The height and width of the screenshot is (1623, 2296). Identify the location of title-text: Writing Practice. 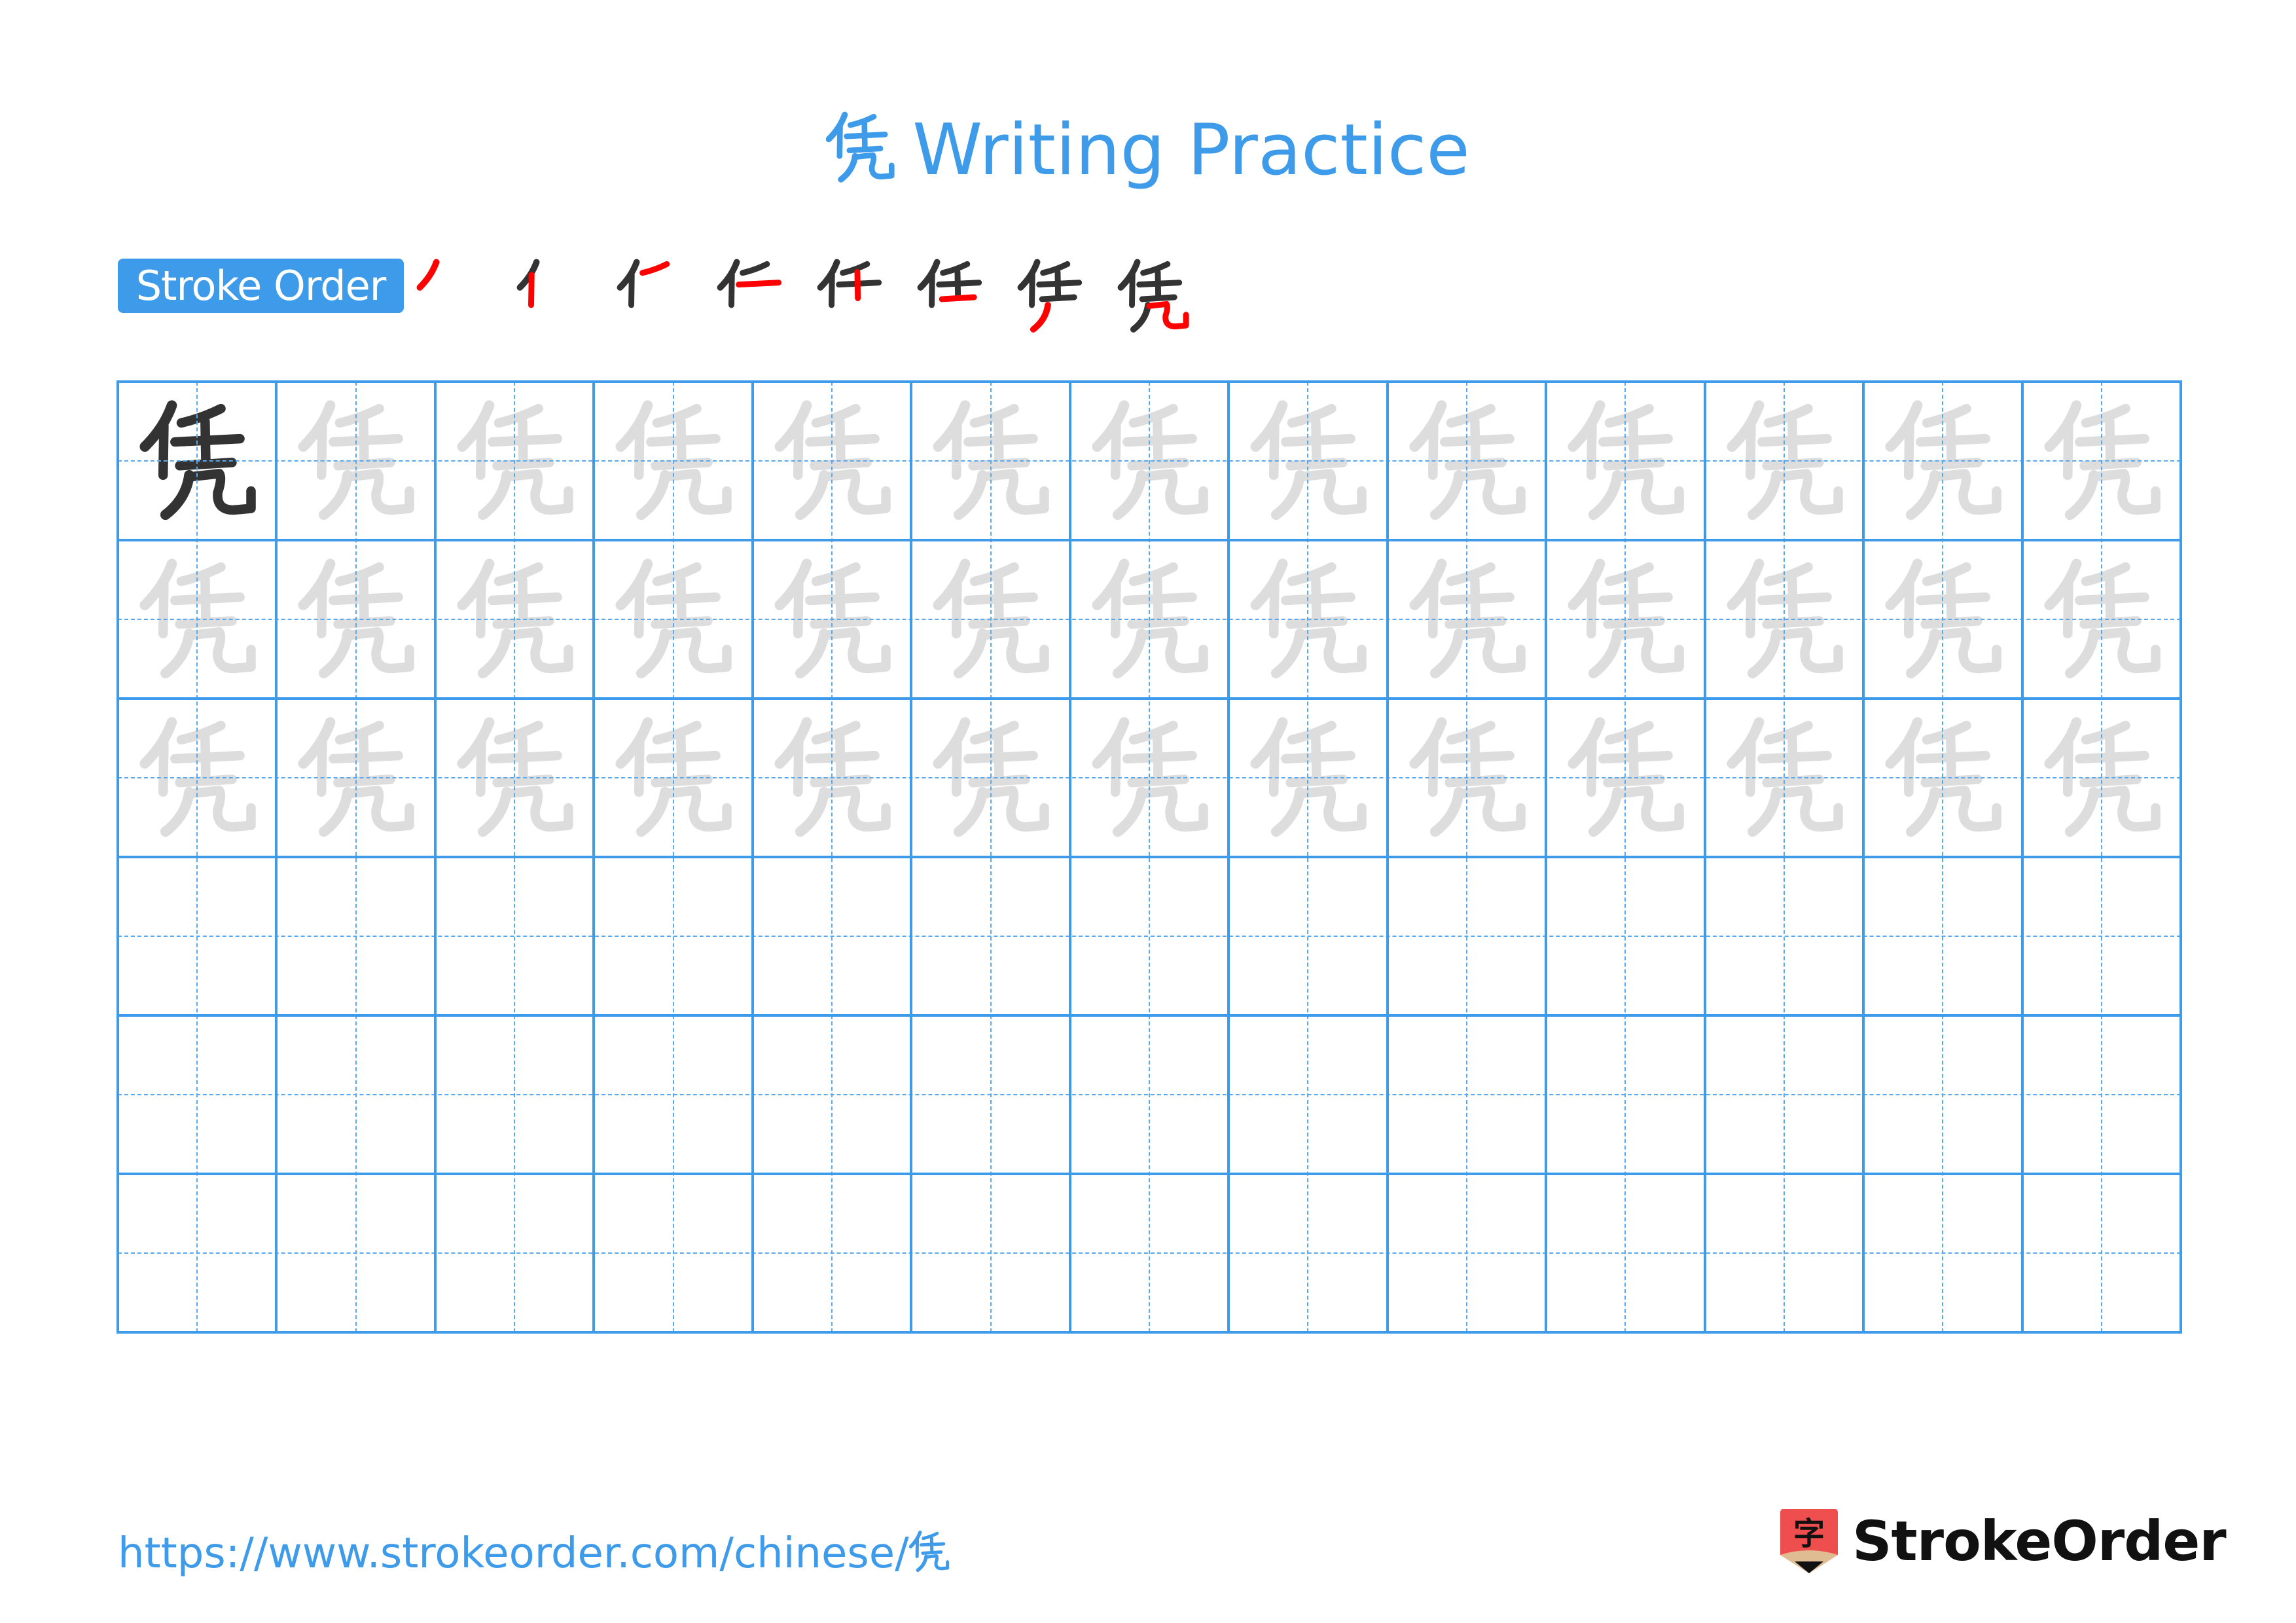
(1191, 150).